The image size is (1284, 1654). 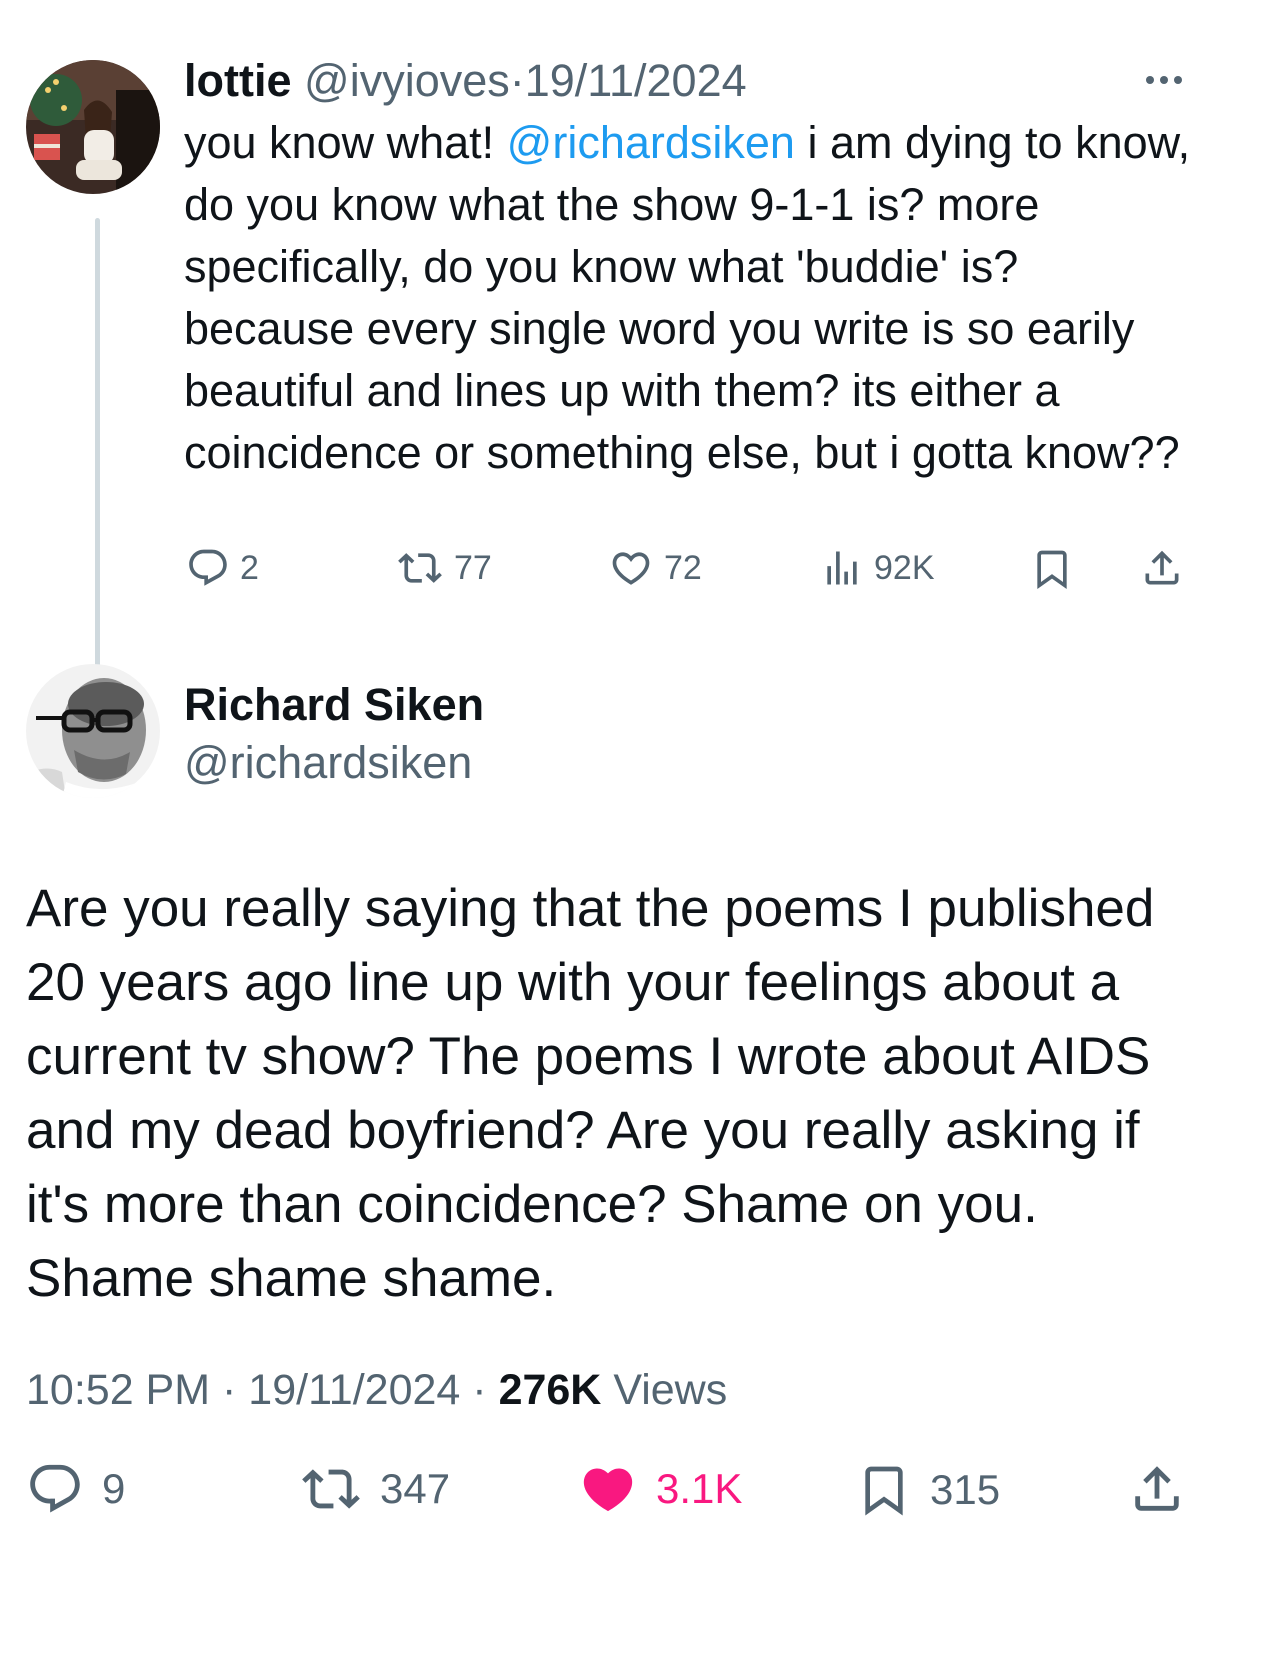 I want to click on main-share-button, so click(x=1157, y=1491).